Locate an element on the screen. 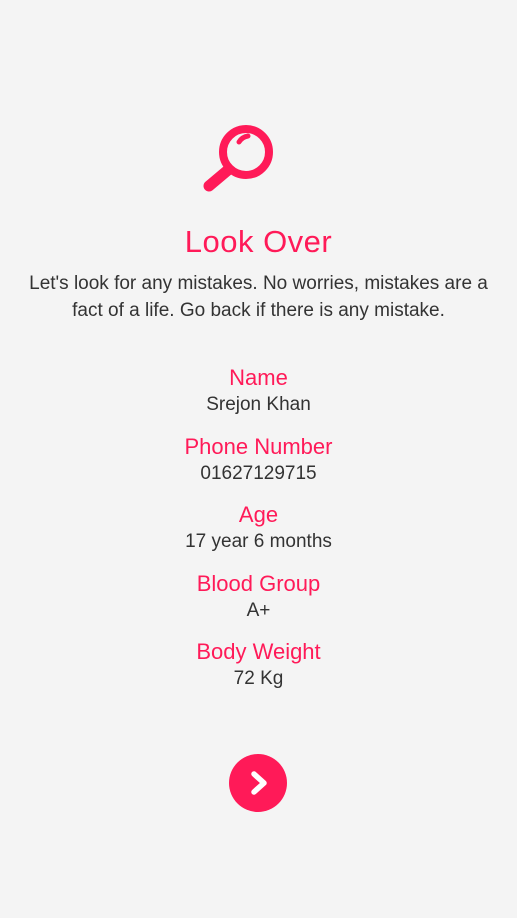  detail-phone-number: Phone Number 01627129715 is located at coordinates (258, 467).